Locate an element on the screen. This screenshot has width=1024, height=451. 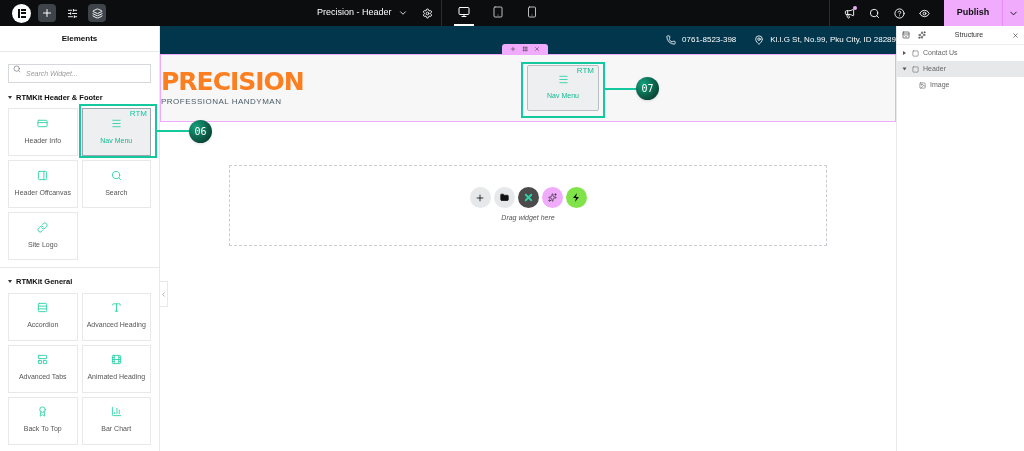
section-handle is located at coordinates (525, 49).